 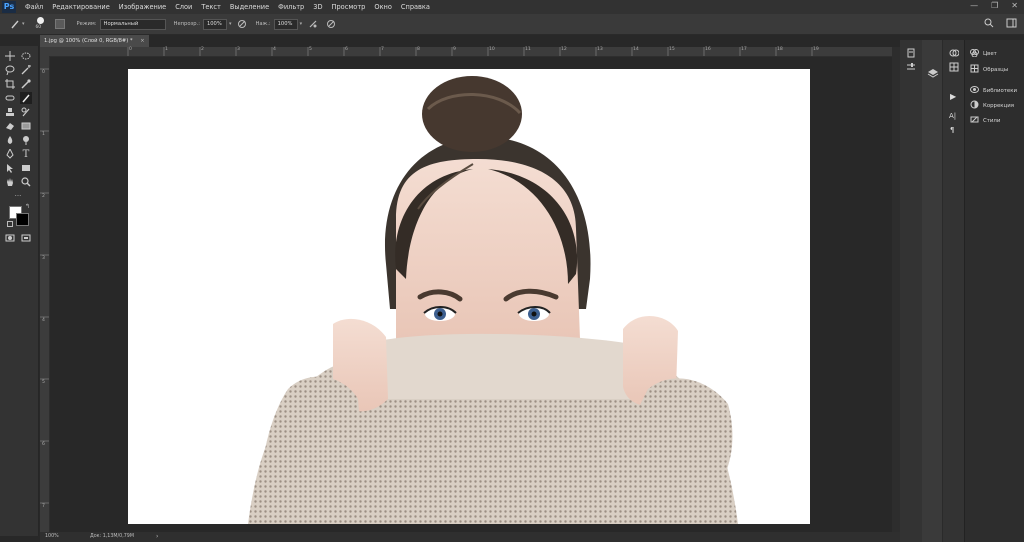 What do you see at coordinates (564, 49) in the screenshot?
I see `ruler-top-number: 12` at bounding box center [564, 49].